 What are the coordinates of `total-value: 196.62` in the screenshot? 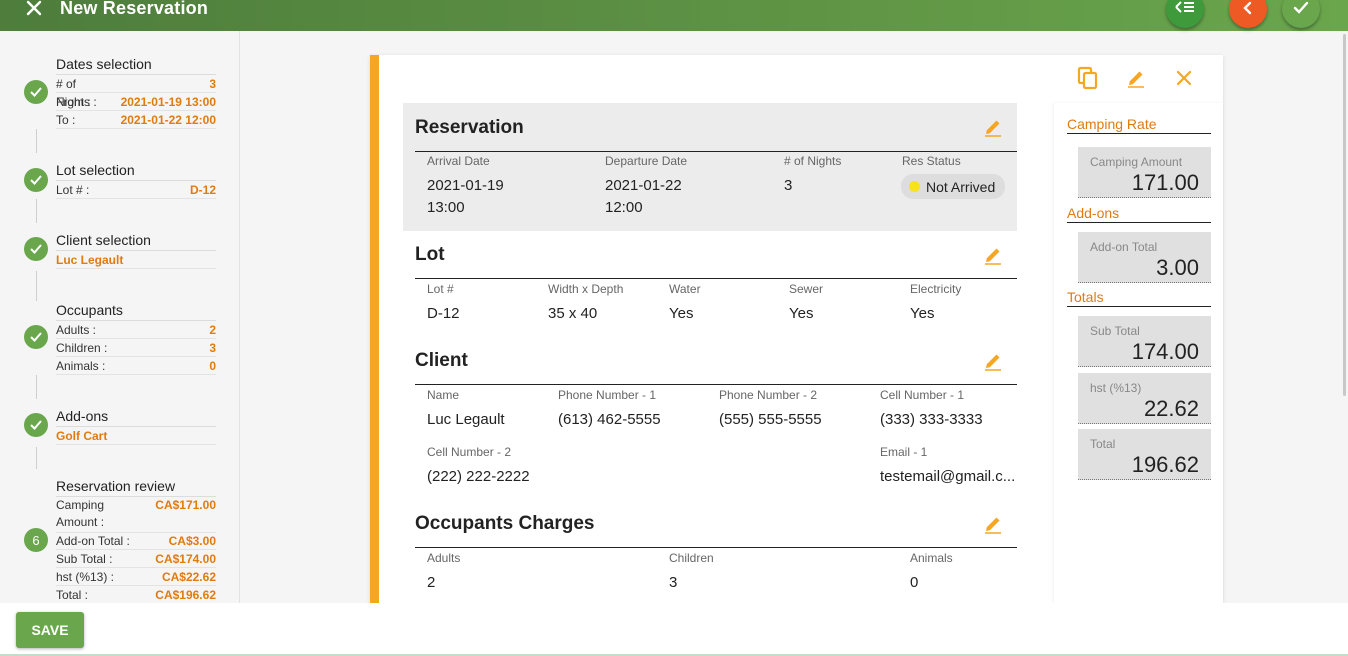 It's located at (1165, 464).